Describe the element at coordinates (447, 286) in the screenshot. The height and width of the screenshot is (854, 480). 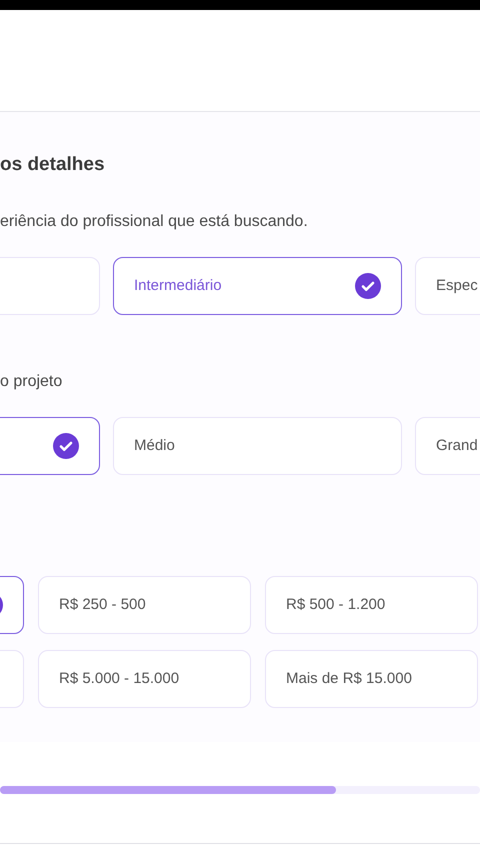
I see `option-card: Espec` at that location.